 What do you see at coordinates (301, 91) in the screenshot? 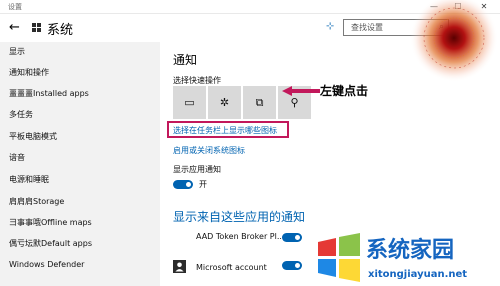
I see `annotation-arrow-icon` at bounding box center [301, 91].